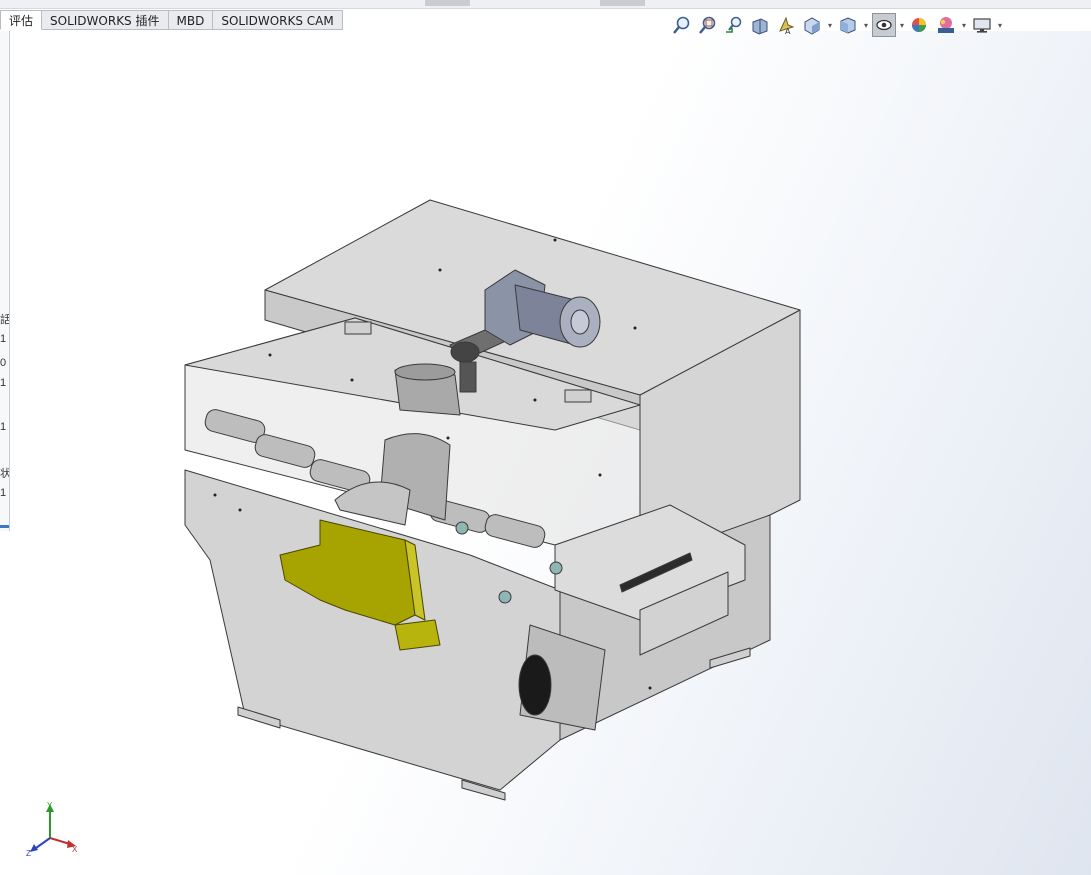  What do you see at coordinates (105, 20) in the screenshot?
I see `tab-solidworks-addins: SOLIDWORKS 插件` at bounding box center [105, 20].